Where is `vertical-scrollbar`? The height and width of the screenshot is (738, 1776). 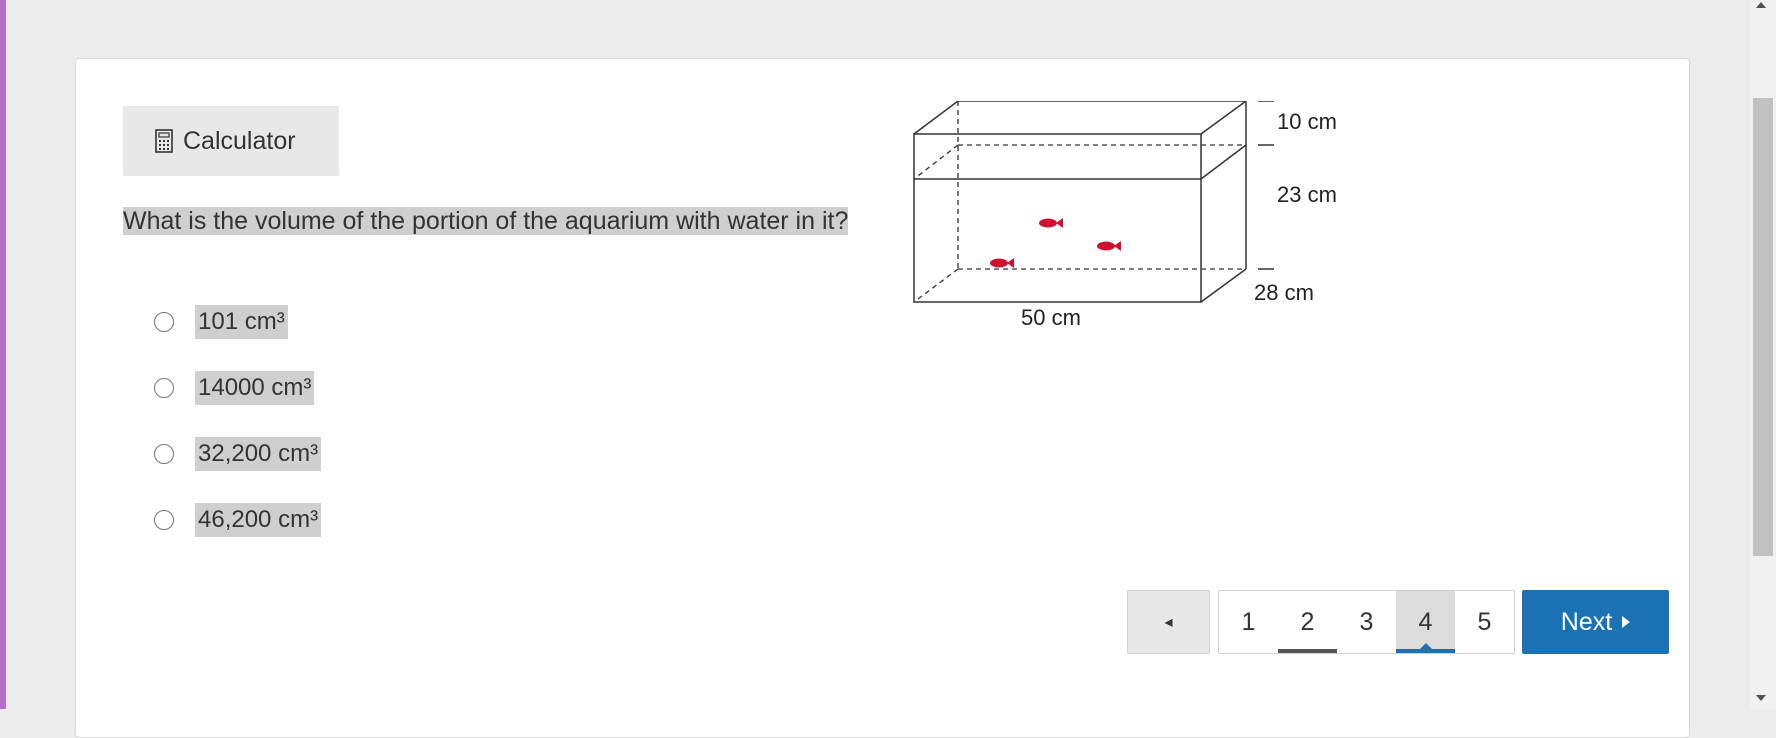
vertical-scrollbar is located at coordinates (1763, 354).